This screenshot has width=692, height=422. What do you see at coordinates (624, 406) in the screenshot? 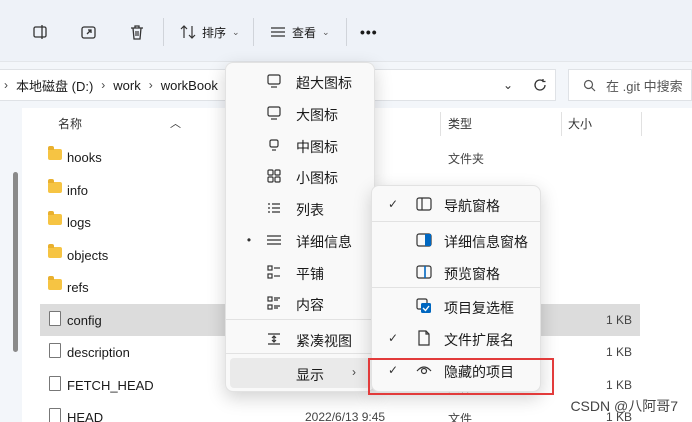
I see `watermark: CSDN @八阿哥7` at bounding box center [624, 406].